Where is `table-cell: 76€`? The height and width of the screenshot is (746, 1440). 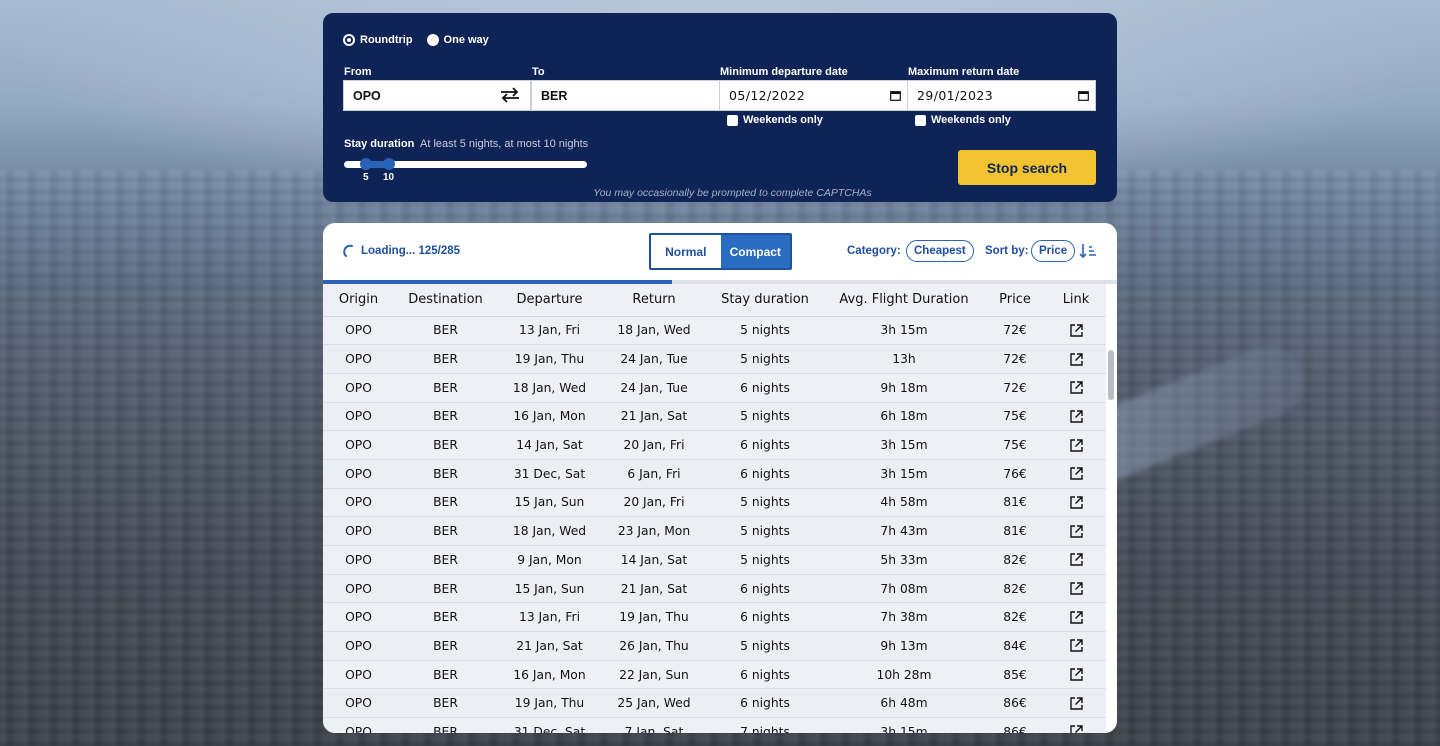
table-cell: 76€ is located at coordinates (1015, 474).